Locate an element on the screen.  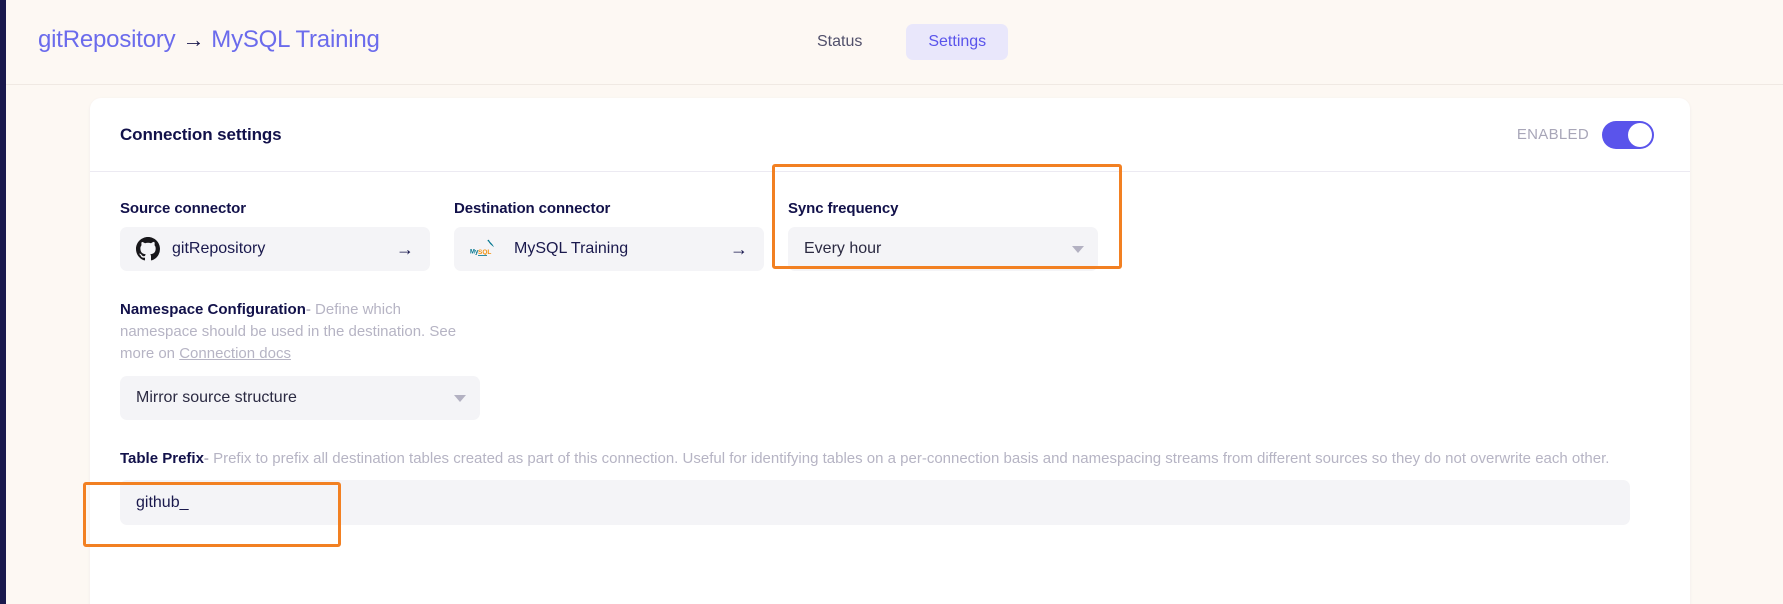
table-prefix-dash: - is located at coordinates (206, 458).